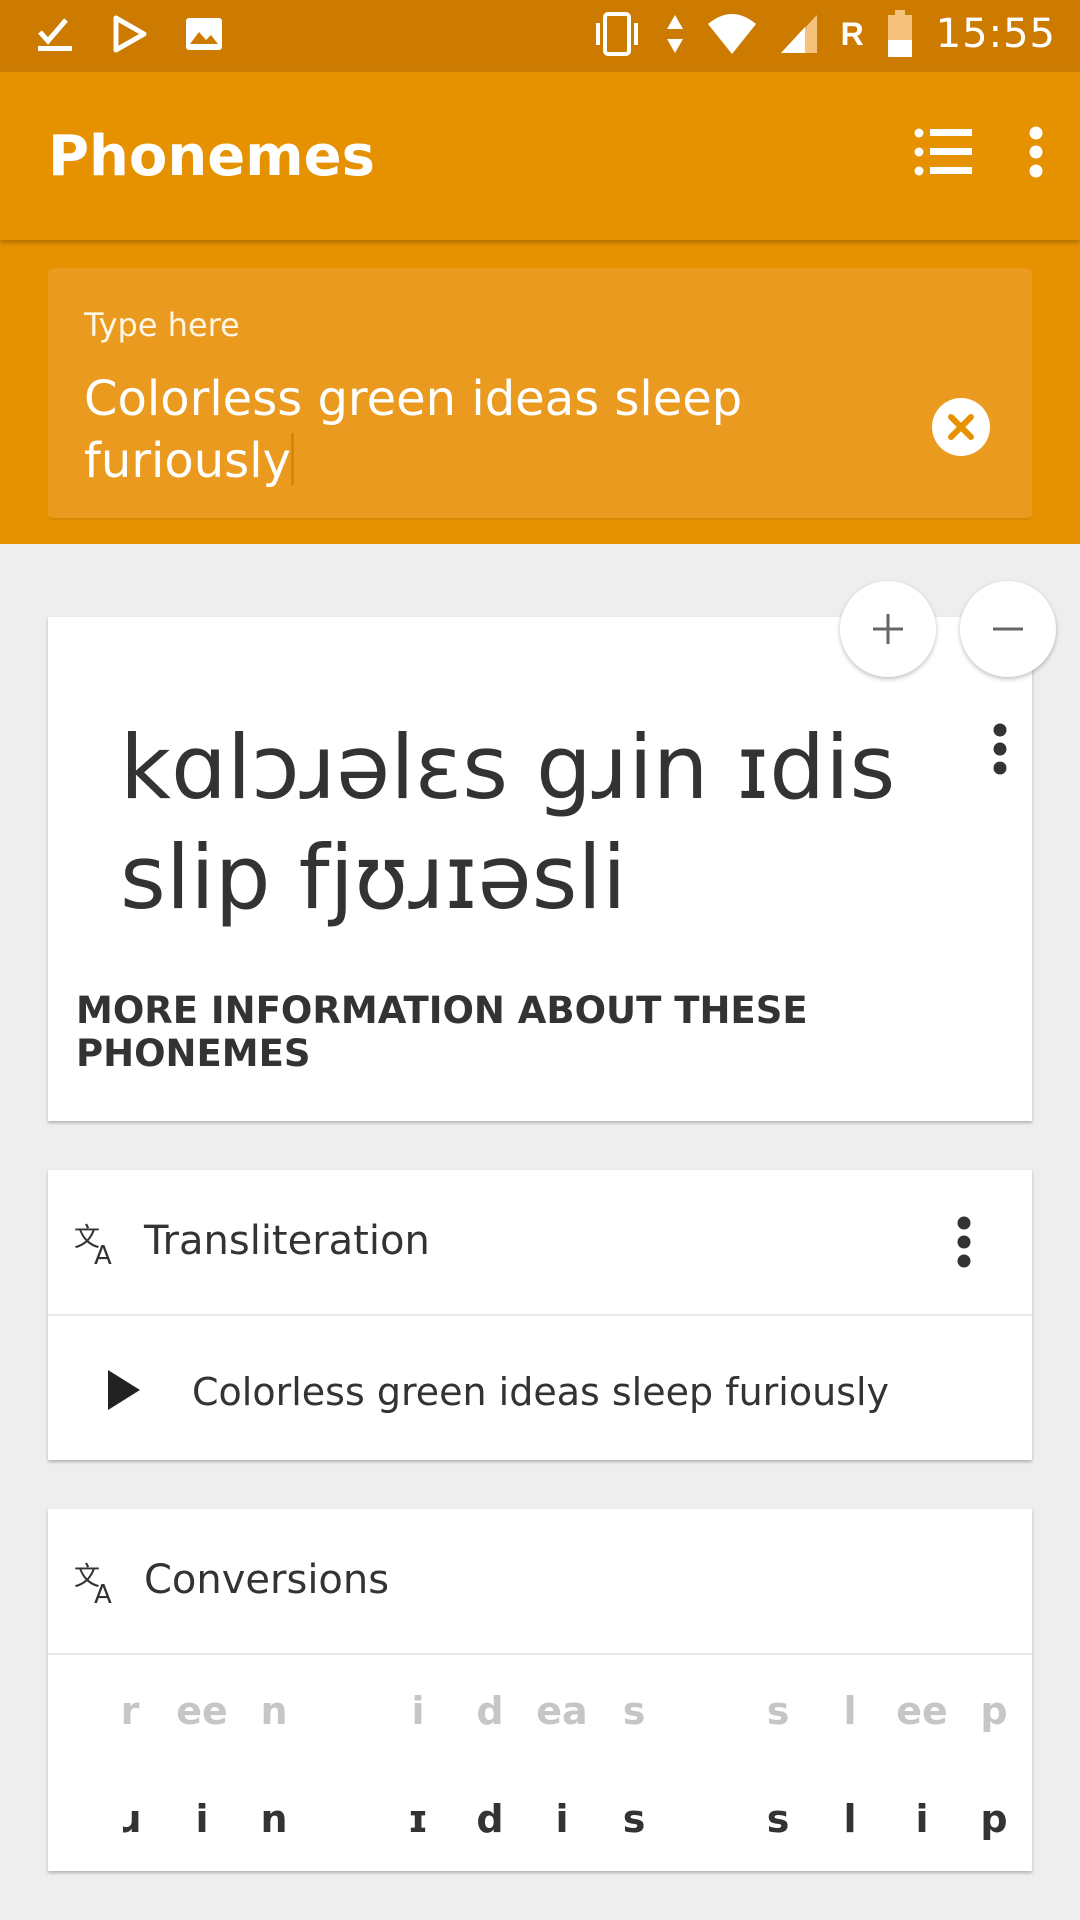  I want to click on roaming-indicator: R, so click(852, 33).